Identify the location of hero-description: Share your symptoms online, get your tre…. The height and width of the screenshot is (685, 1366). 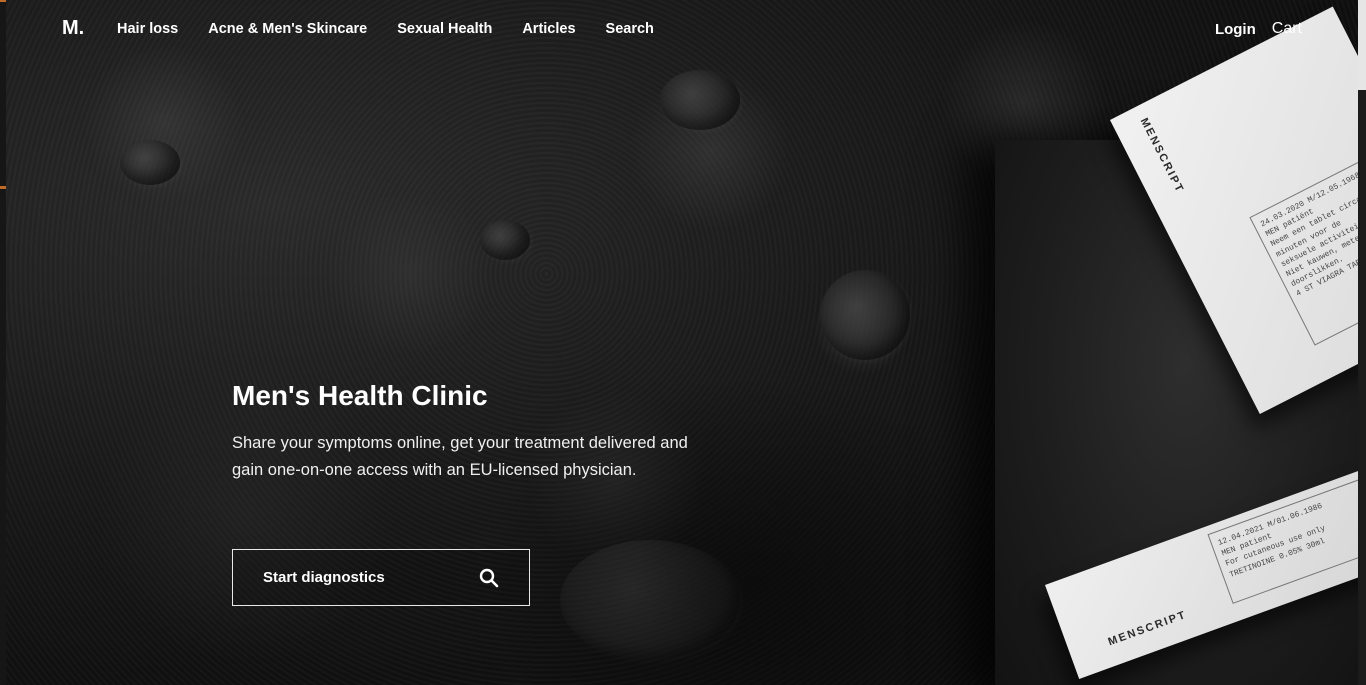
(460, 456).